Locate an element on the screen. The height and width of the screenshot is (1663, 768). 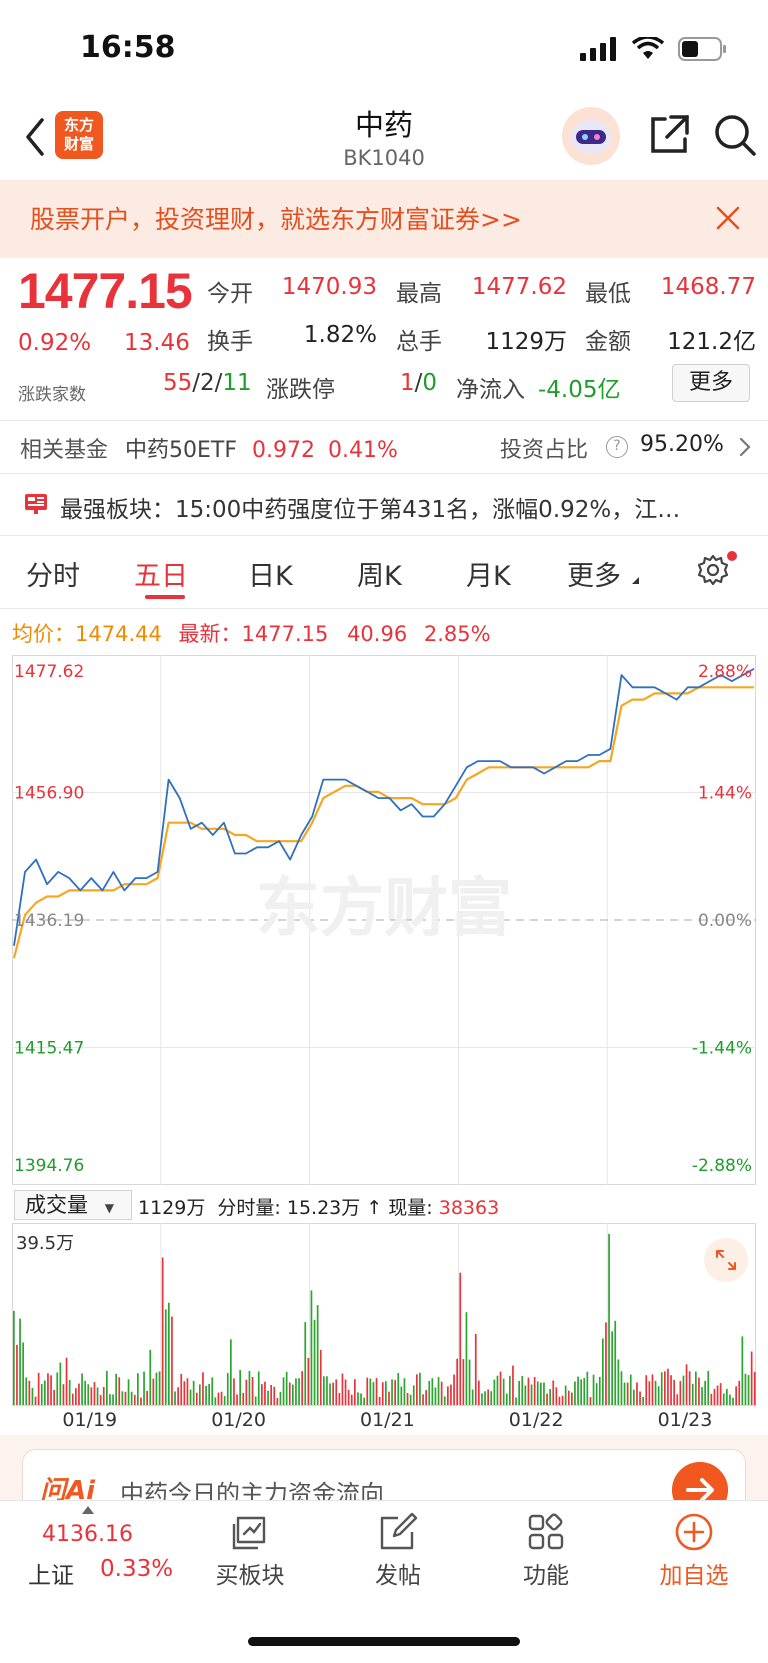
chevron-right-icon is located at coordinates (745, 447).